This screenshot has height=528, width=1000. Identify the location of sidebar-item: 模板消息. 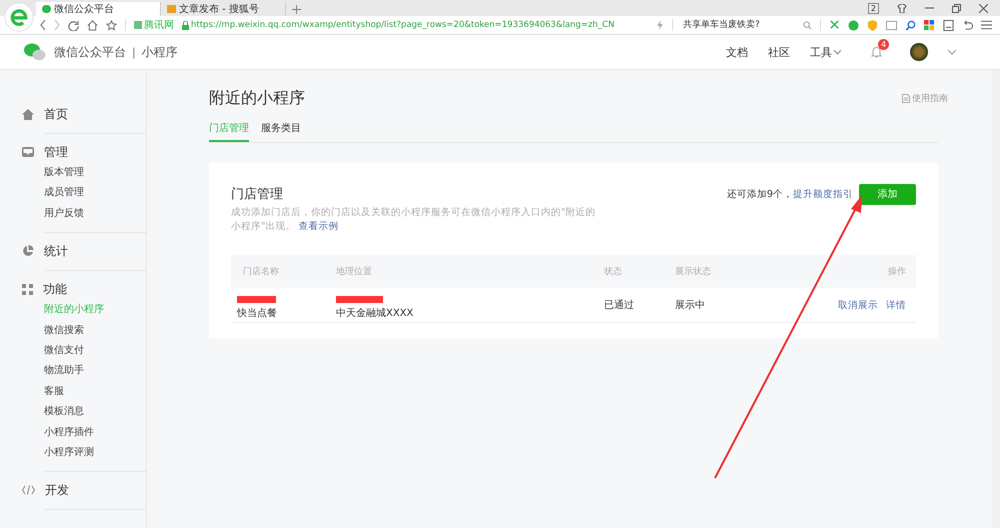
(95, 412).